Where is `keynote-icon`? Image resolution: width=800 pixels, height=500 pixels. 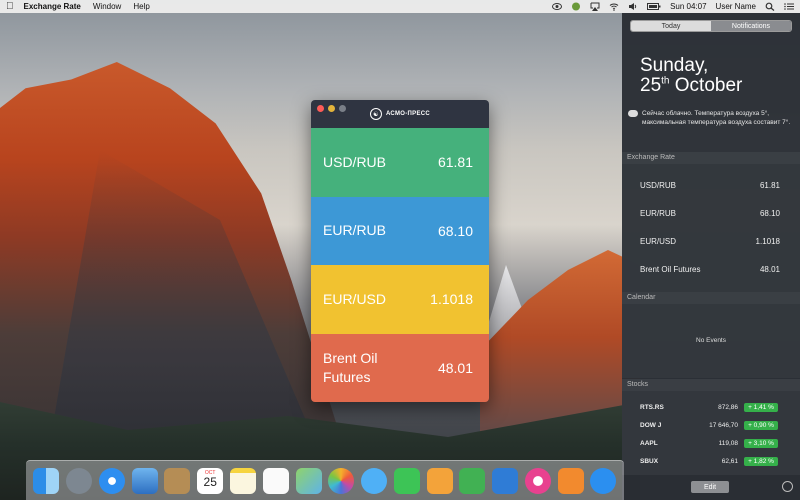
keynote-icon is located at coordinates (505, 480).